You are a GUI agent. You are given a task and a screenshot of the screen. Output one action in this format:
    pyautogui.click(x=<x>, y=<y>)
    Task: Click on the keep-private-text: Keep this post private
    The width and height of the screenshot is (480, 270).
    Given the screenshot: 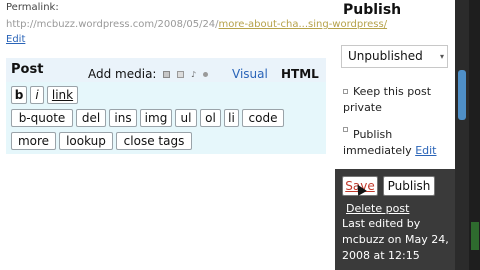 What is the action you would take?
    pyautogui.click(x=387, y=99)
    